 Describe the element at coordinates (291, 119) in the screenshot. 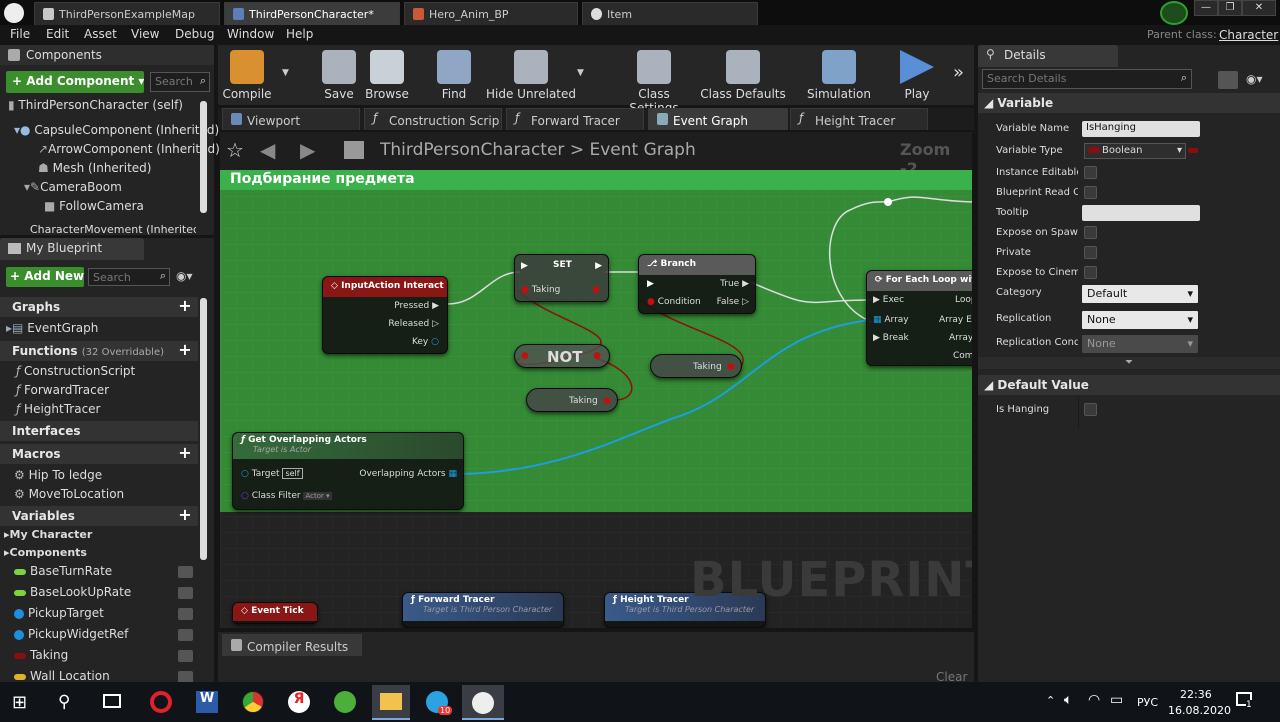

I see `tab-viewport: Viewport` at that location.